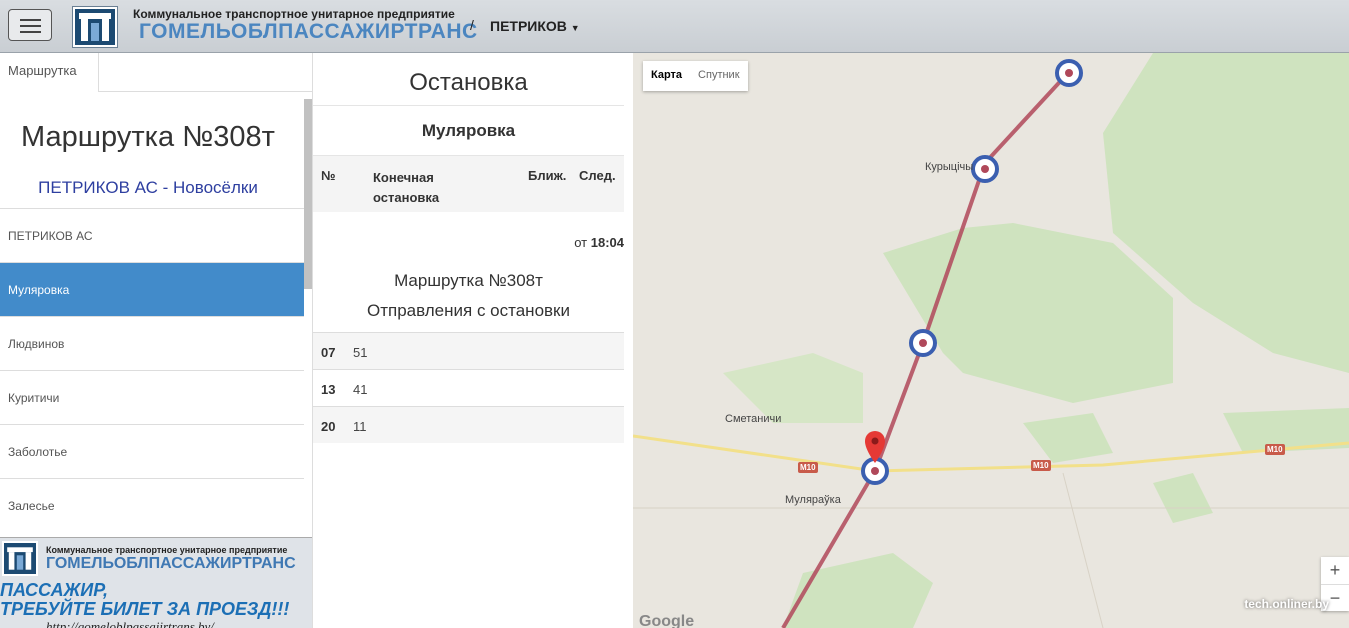 This screenshot has width=1349, height=628. I want to click on city-dropdown: ПЕТРИКОВ ▼, so click(535, 26).